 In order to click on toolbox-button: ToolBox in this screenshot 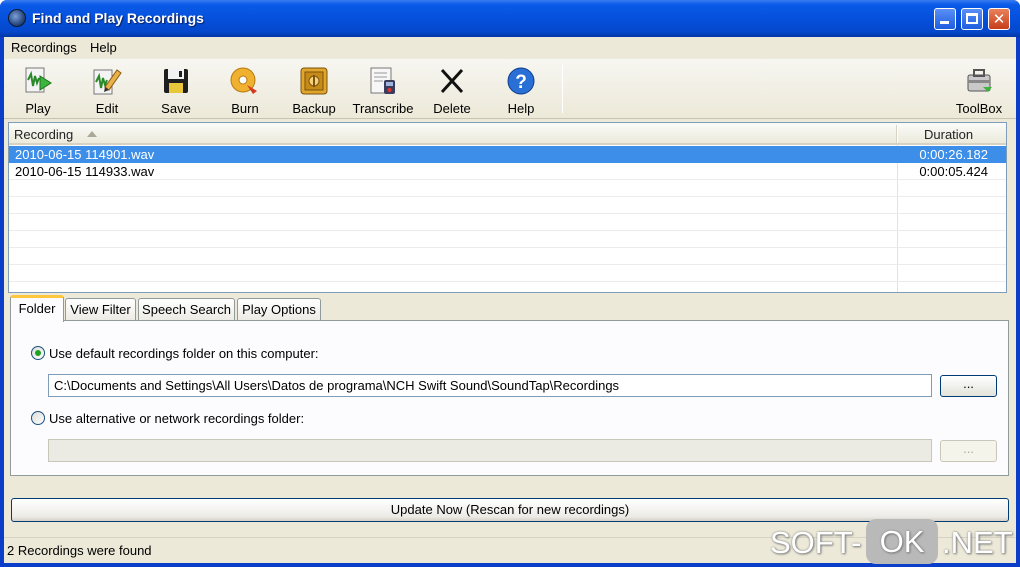, I will do `click(979, 90)`.